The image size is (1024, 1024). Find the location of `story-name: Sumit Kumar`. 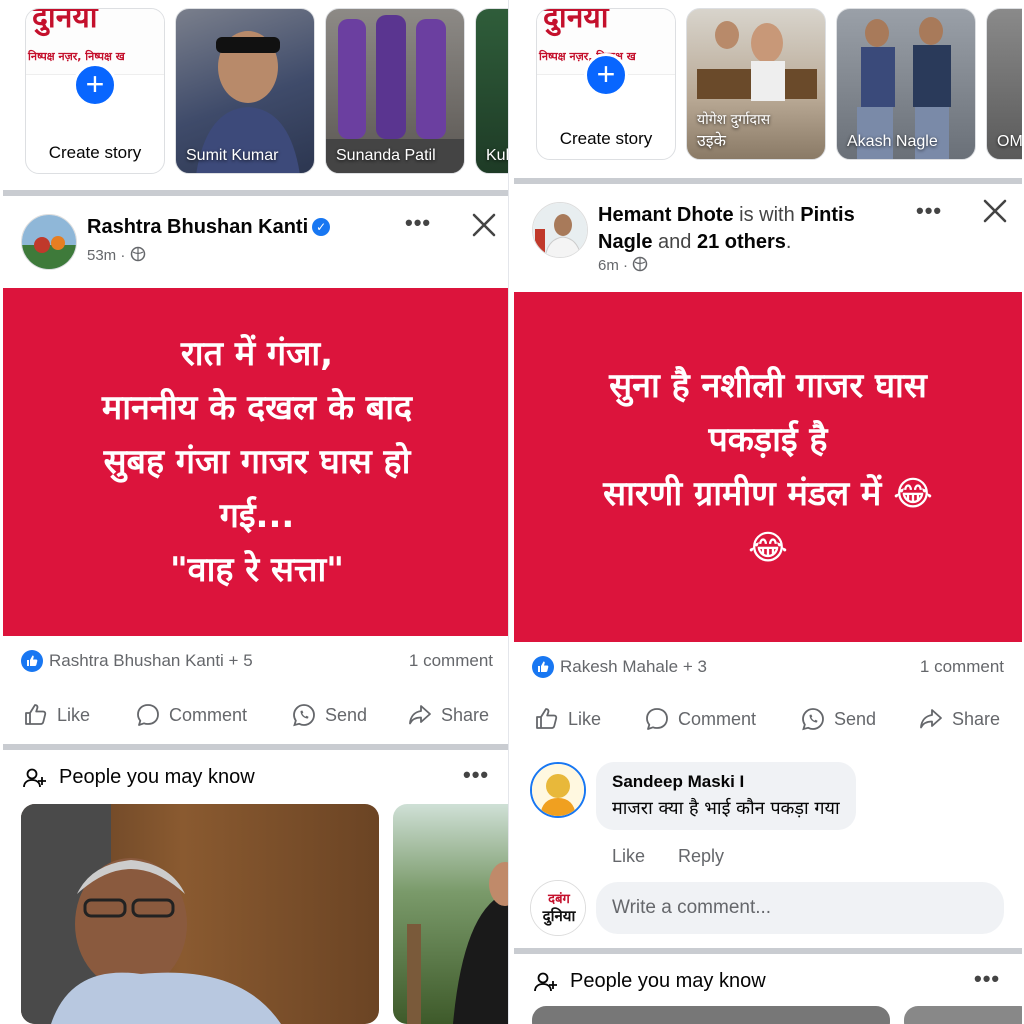

story-name: Sumit Kumar is located at coordinates (232, 155).